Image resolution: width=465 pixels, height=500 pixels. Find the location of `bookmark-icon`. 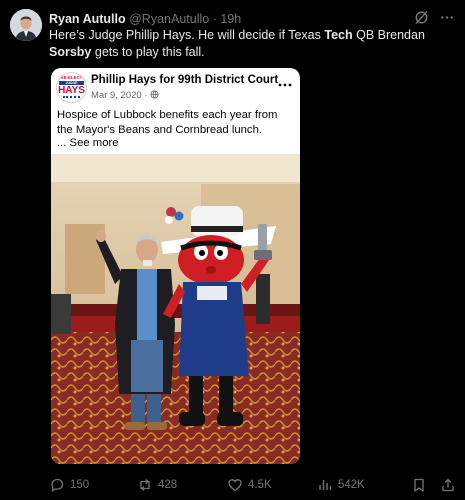

bookmark-icon is located at coordinates (419, 485).